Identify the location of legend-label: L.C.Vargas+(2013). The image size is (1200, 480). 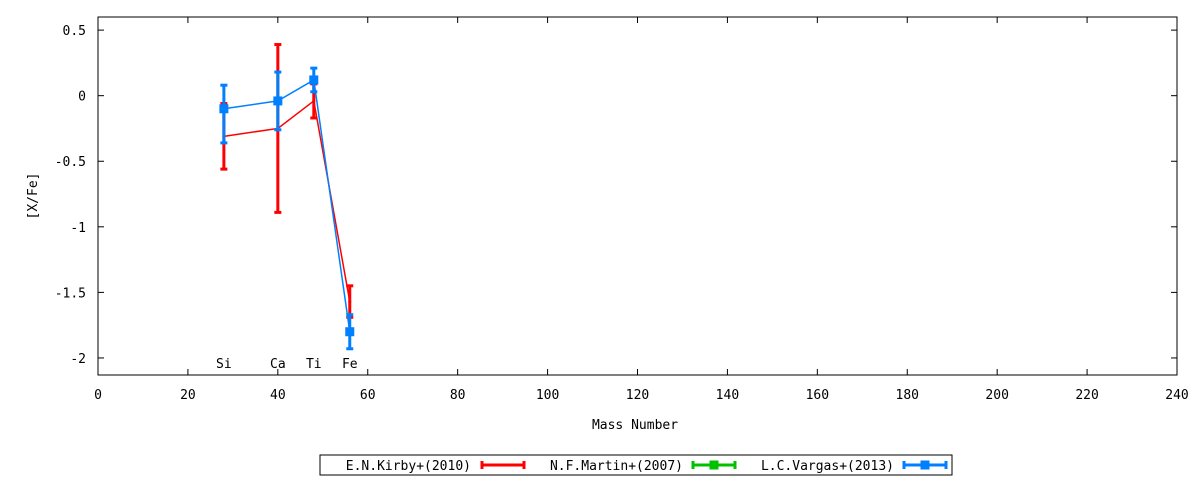
(827, 466).